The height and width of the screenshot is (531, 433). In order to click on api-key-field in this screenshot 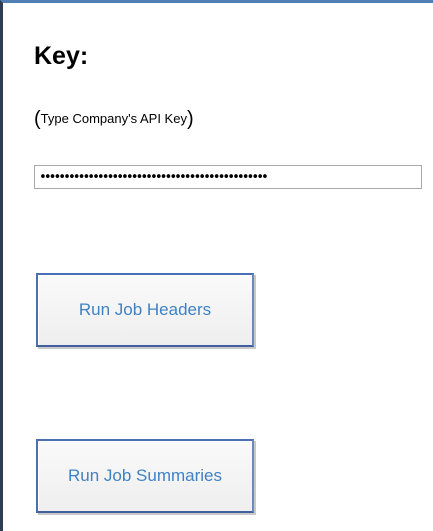, I will do `click(228, 177)`.